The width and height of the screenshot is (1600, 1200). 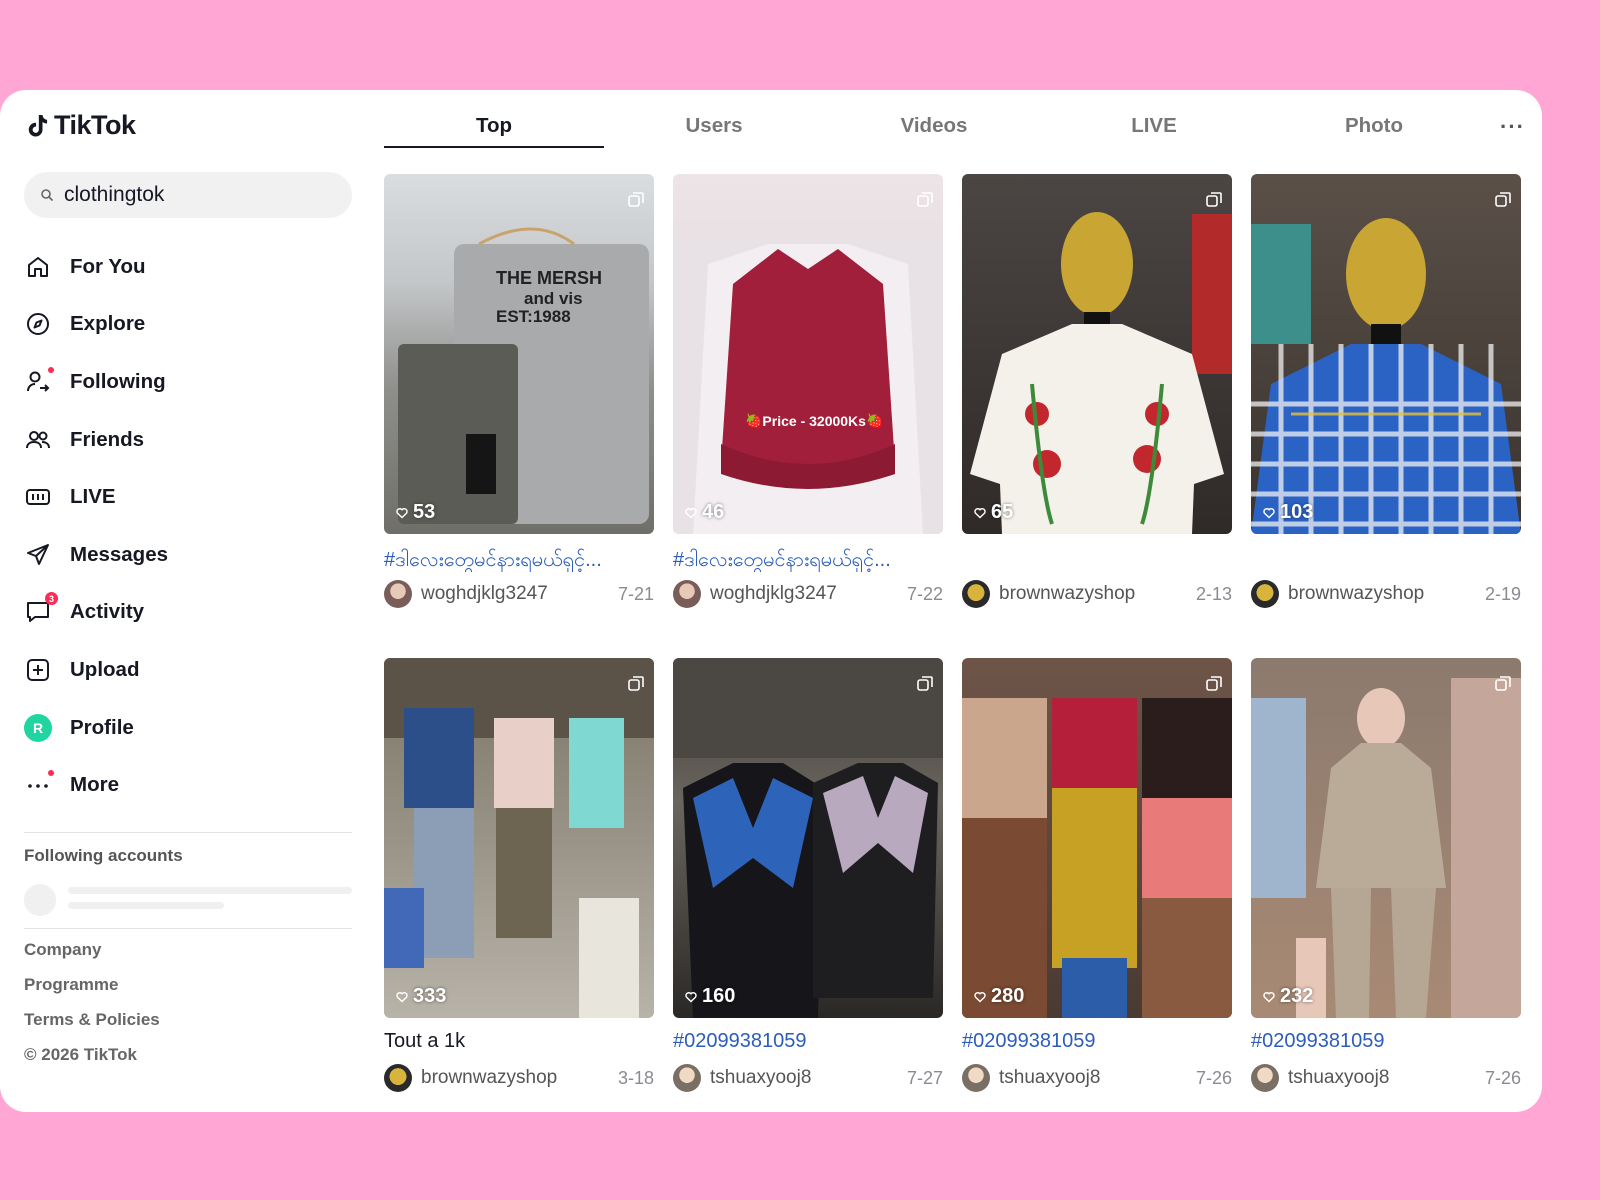 I want to click on video-meta: woghdjklg3247 7-21, so click(x=519, y=594).